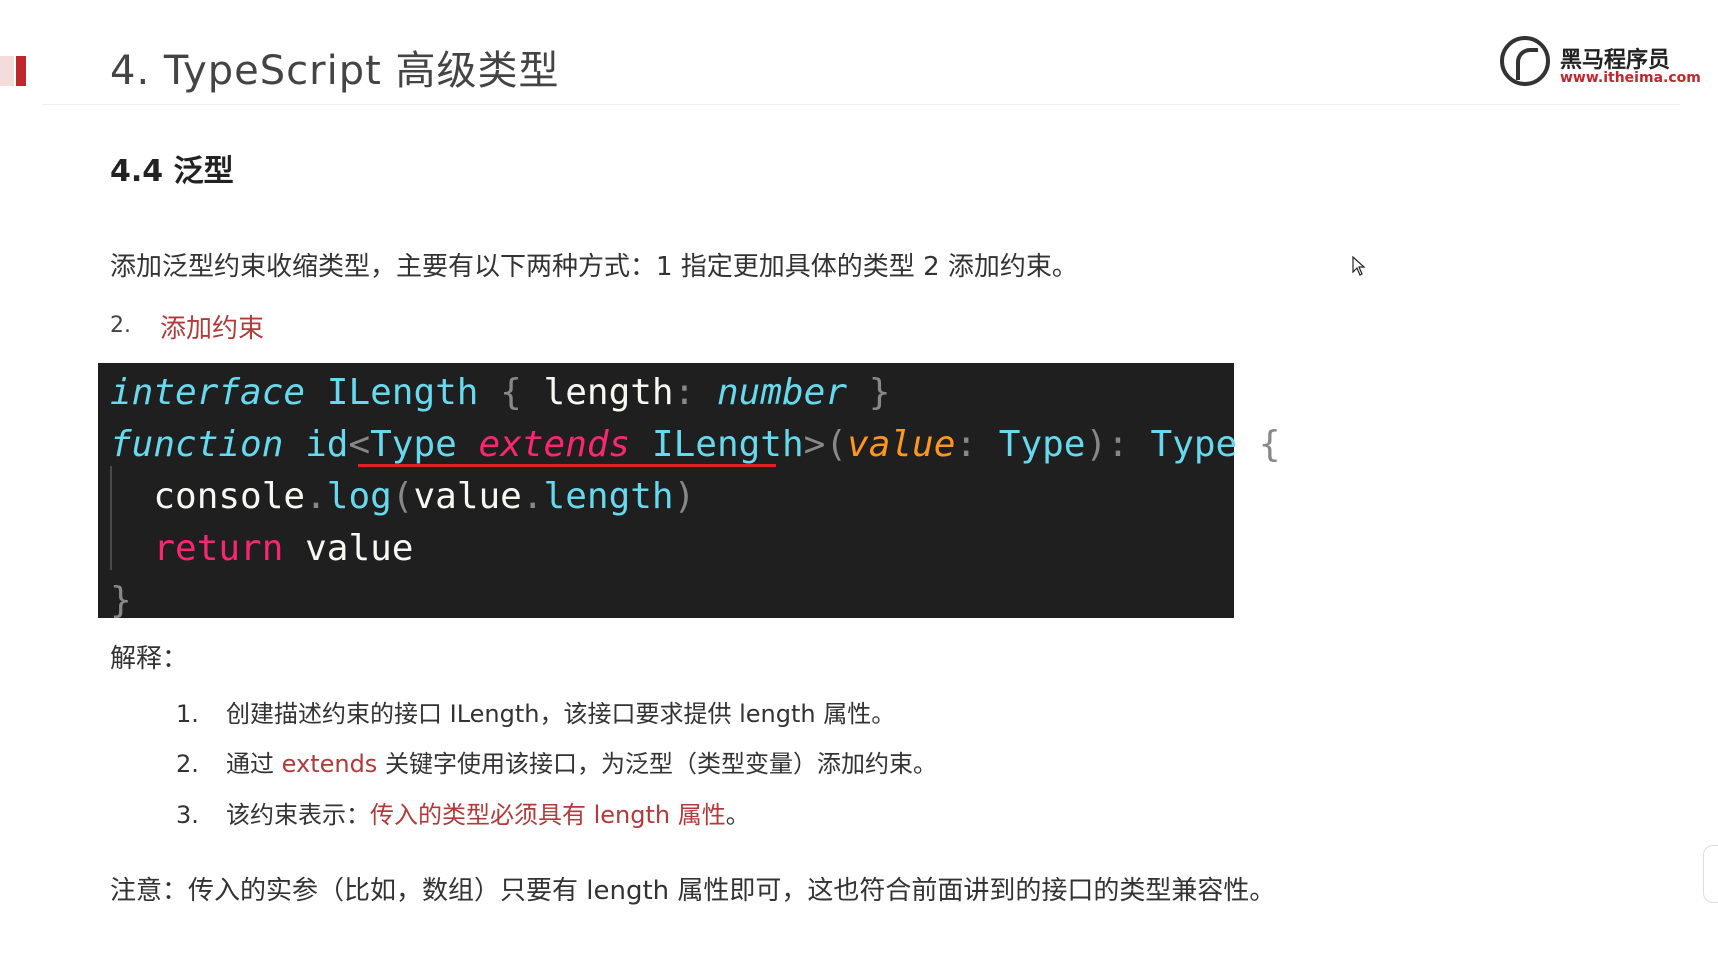  I want to click on intro-text: 添加泛型约束收缩类型，主要有以下两种方式：1 指定更加具体的类型 2 添加约束。, so click(594, 267).